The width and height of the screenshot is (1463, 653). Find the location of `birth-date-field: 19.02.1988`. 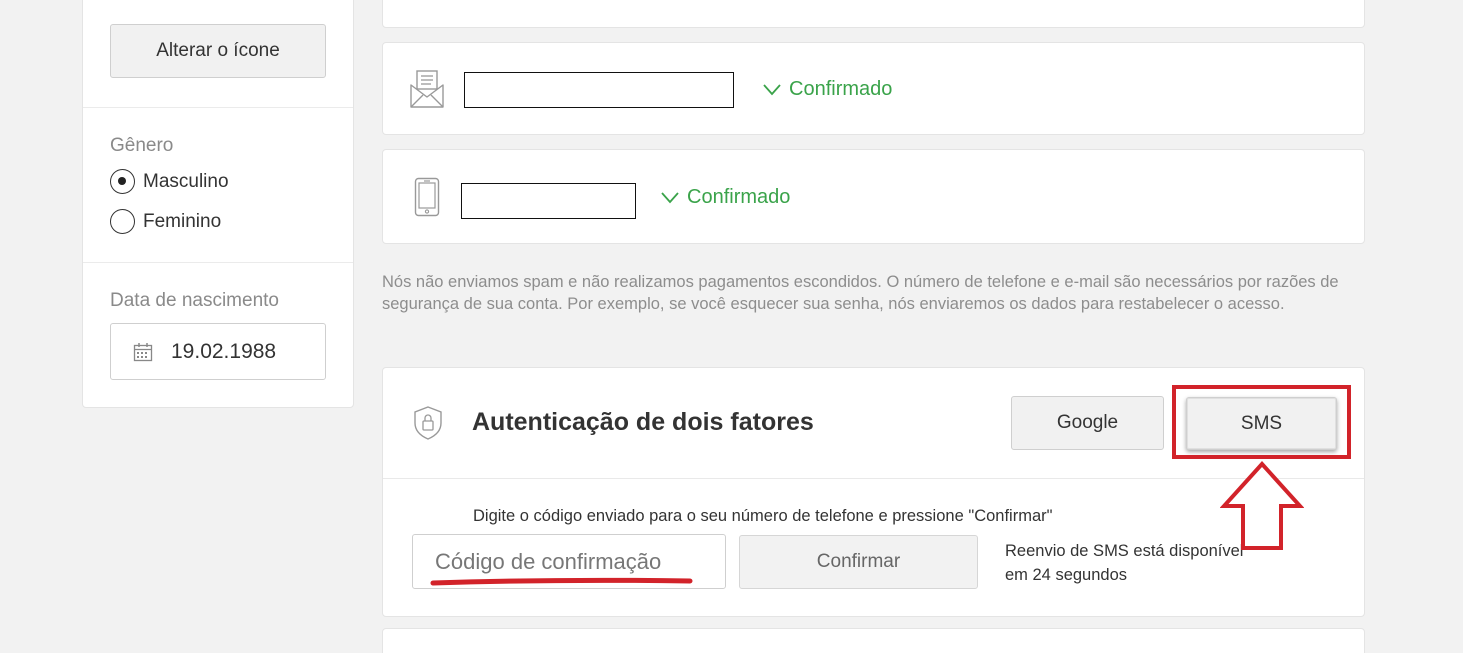

birth-date-field: 19.02.1988 is located at coordinates (218, 351).